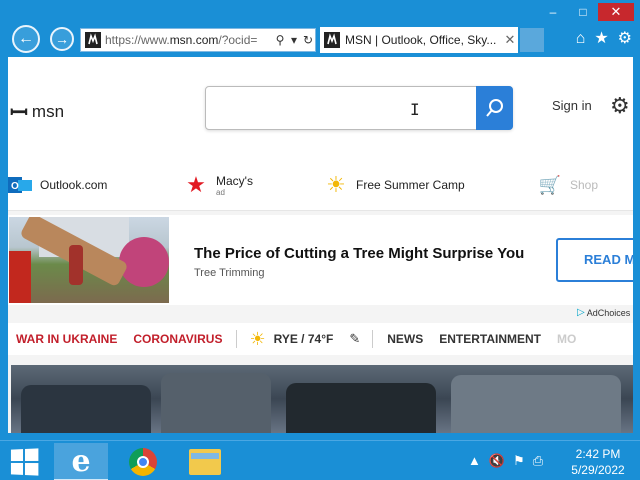 The width and height of the screenshot is (640, 480). I want to click on quick-link-text: Macy's ad, so click(234, 185).